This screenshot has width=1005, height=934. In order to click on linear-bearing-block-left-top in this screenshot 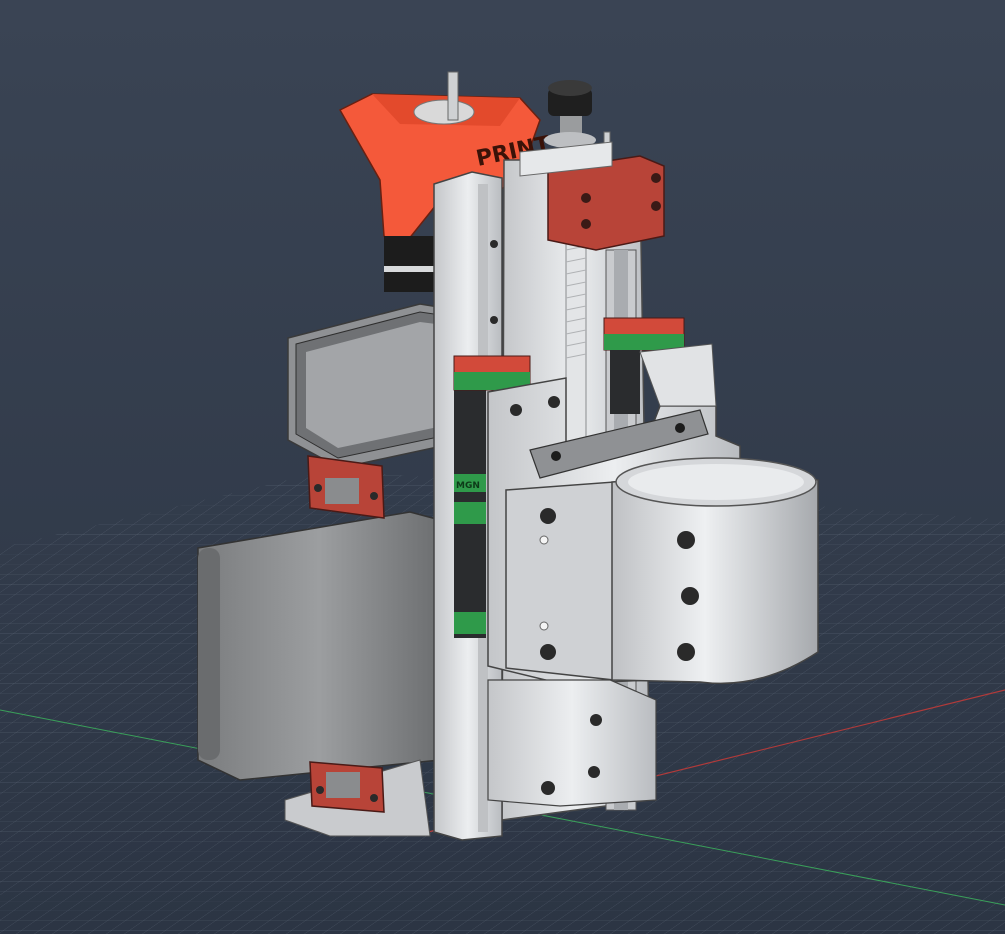, I will do `click(346, 487)`.